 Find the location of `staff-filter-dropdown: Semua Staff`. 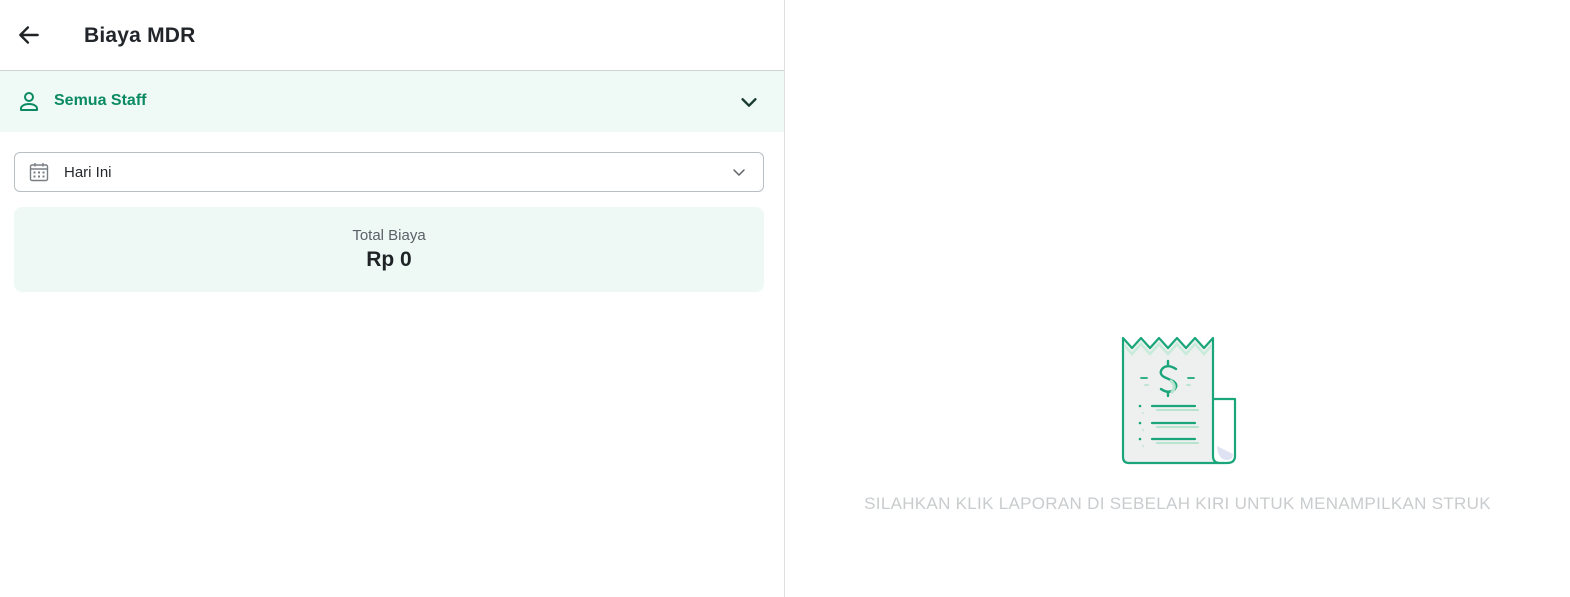

staff-filter-dropdown: Semua Staff is located at coordinates (392, 101).